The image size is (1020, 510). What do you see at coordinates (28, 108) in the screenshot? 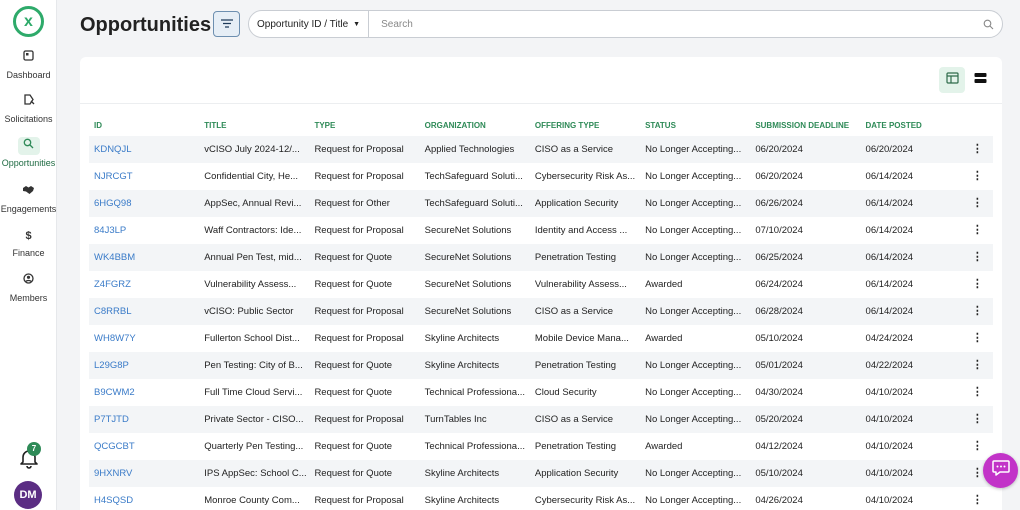
I see `sidebar-item-solicitations: Solicitations` at bounding box center [28, 108].